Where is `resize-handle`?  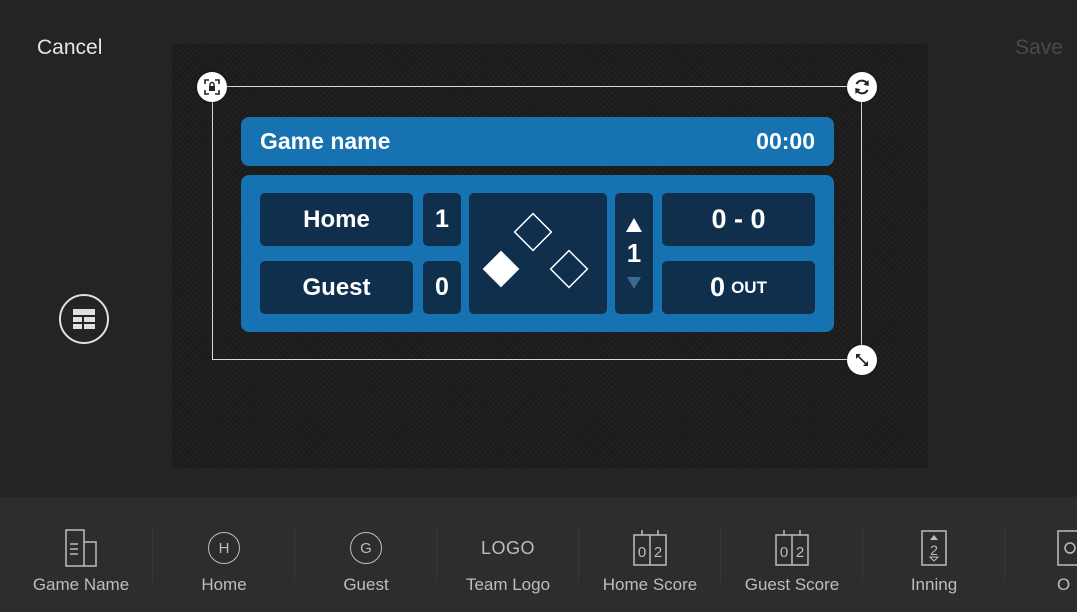 resize-handle is located at coordinates (862, 360).